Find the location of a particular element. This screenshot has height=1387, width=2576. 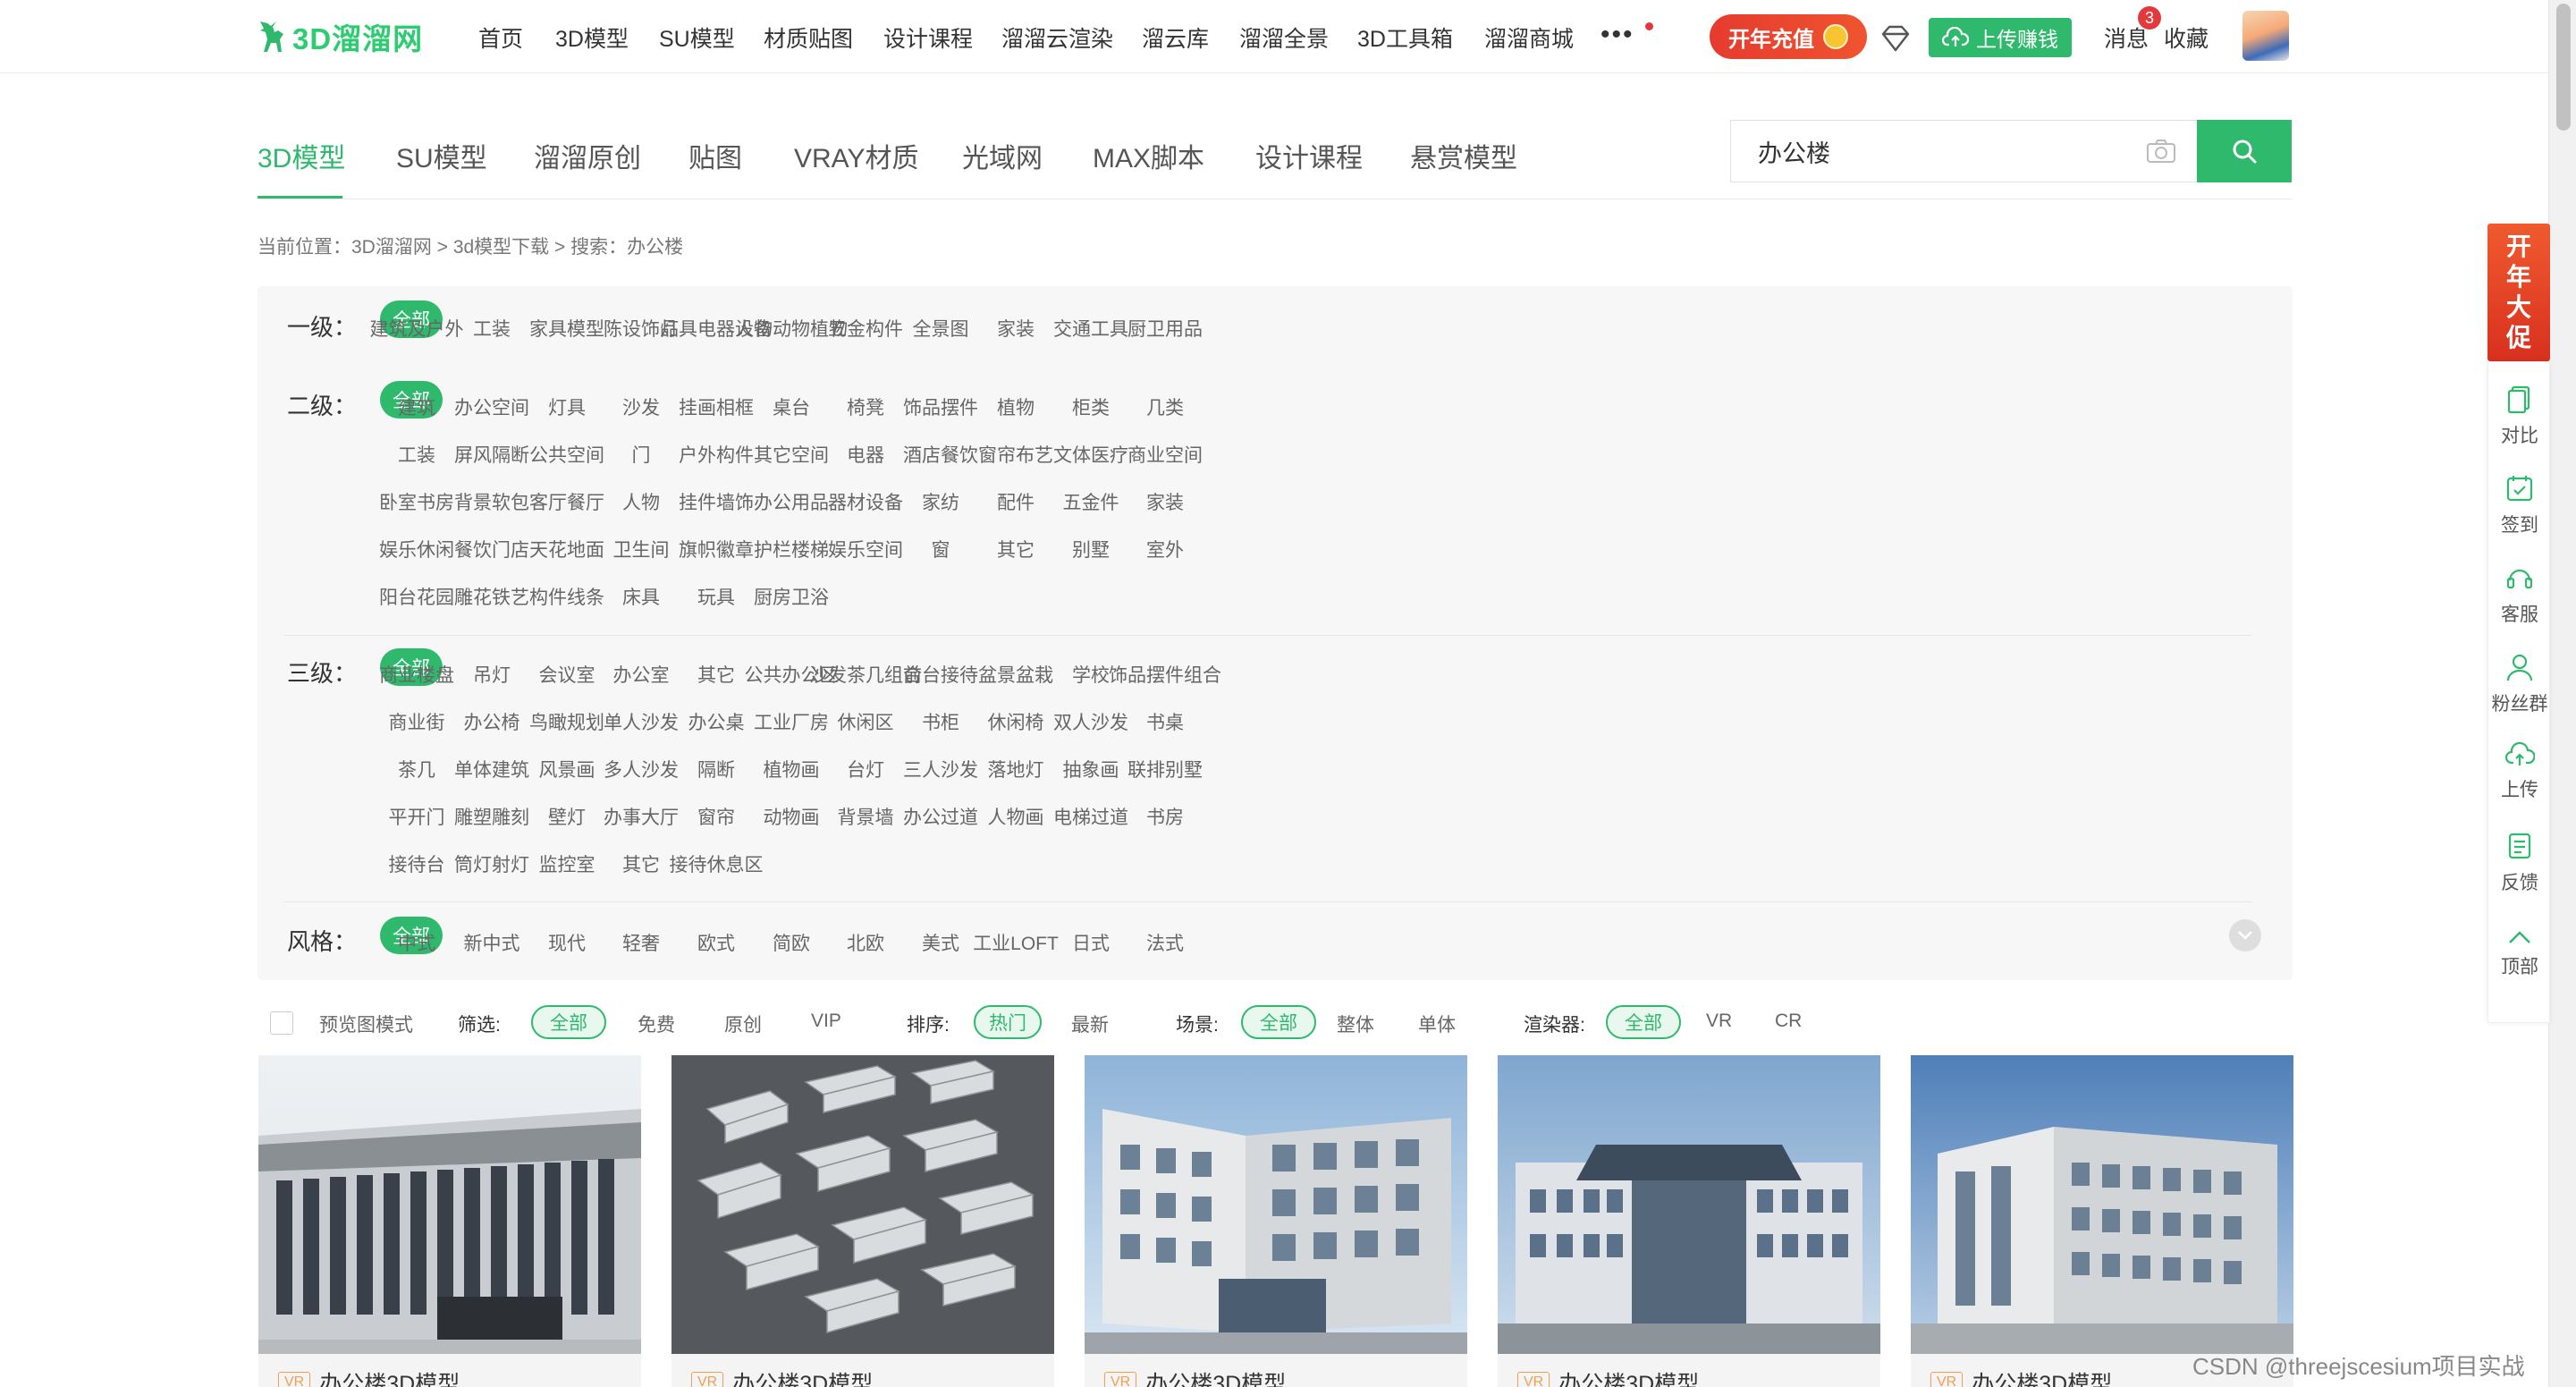

filter-level3-option: 会议室 is located at coordinates (567, 674).